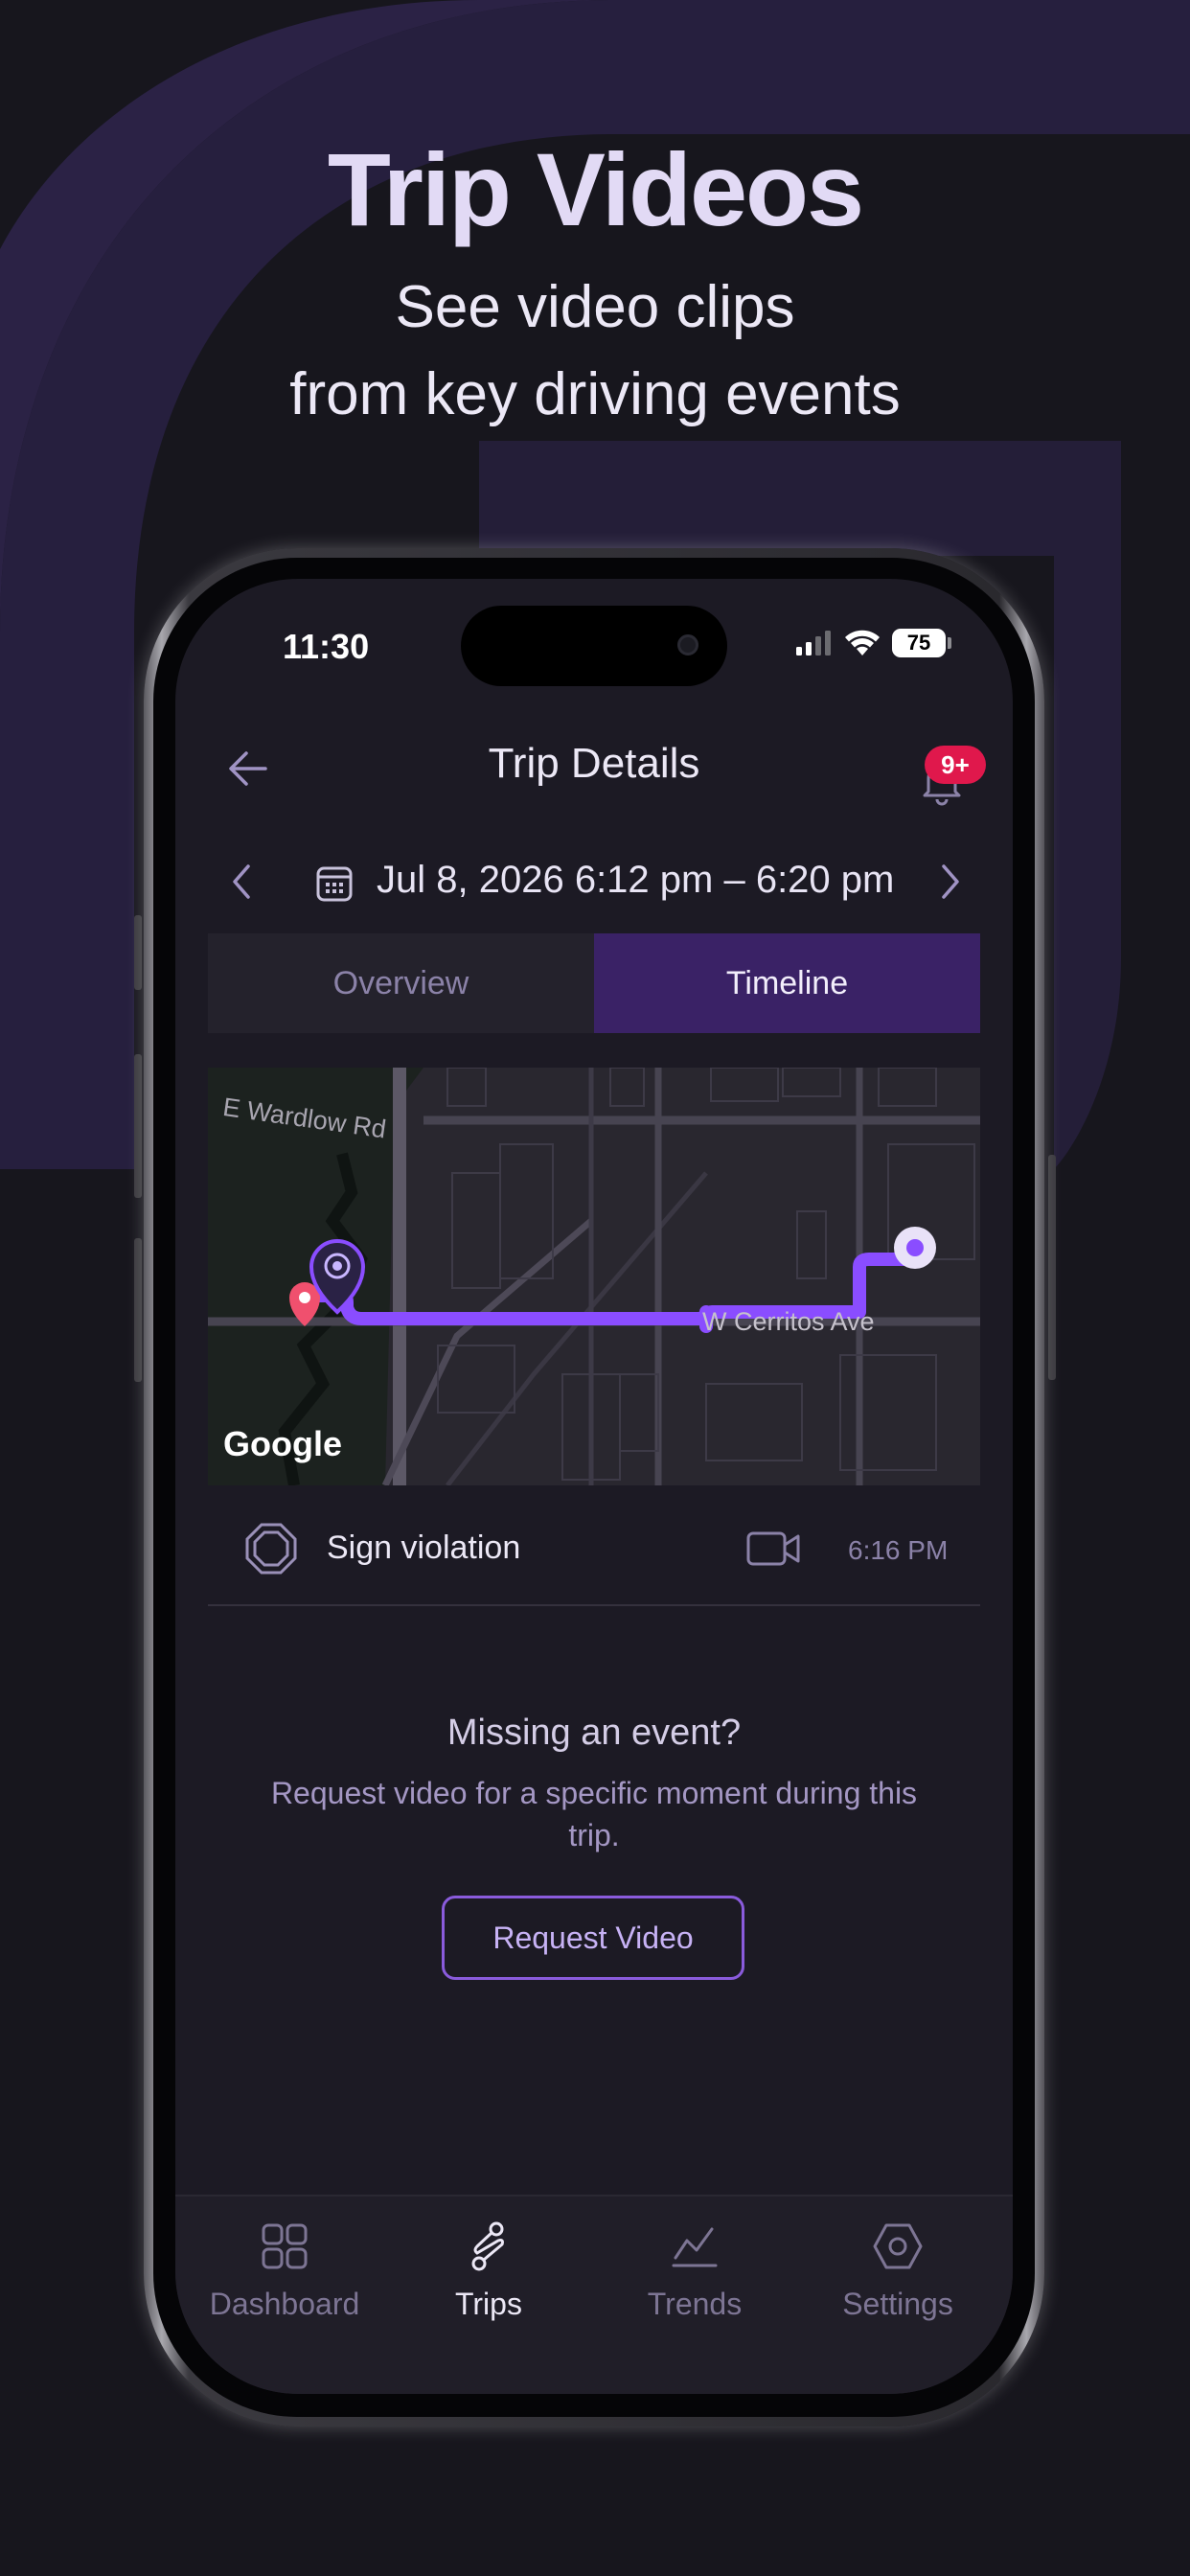 The height and width of the screenshot is (2576, 1190). I want to click on notification-badge: 9+, so click(956, 765).